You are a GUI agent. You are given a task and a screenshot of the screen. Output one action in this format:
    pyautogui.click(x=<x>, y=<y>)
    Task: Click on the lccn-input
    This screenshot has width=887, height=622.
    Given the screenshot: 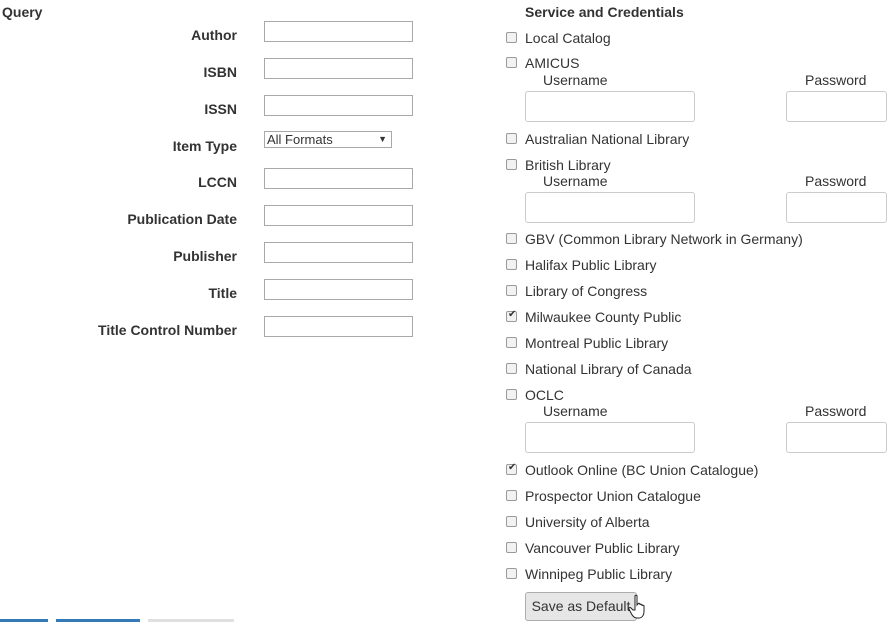 What is the action you would take?
    pyautogui.click(x=338, y=178)
    